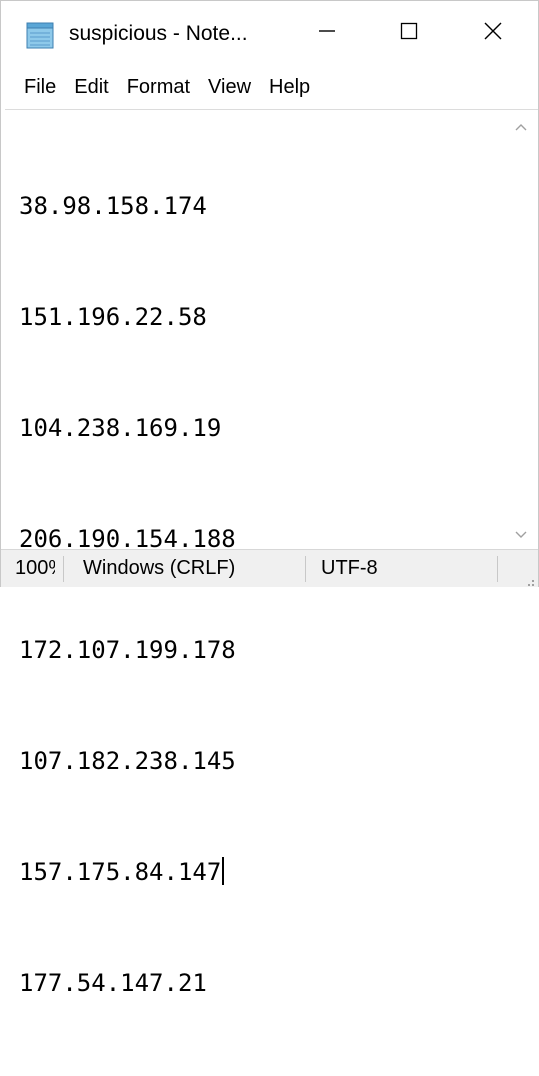 The height and width of the screenshot is (1076, 539). I want to click on text-line: 107.182.238.145, so click(127, 761).